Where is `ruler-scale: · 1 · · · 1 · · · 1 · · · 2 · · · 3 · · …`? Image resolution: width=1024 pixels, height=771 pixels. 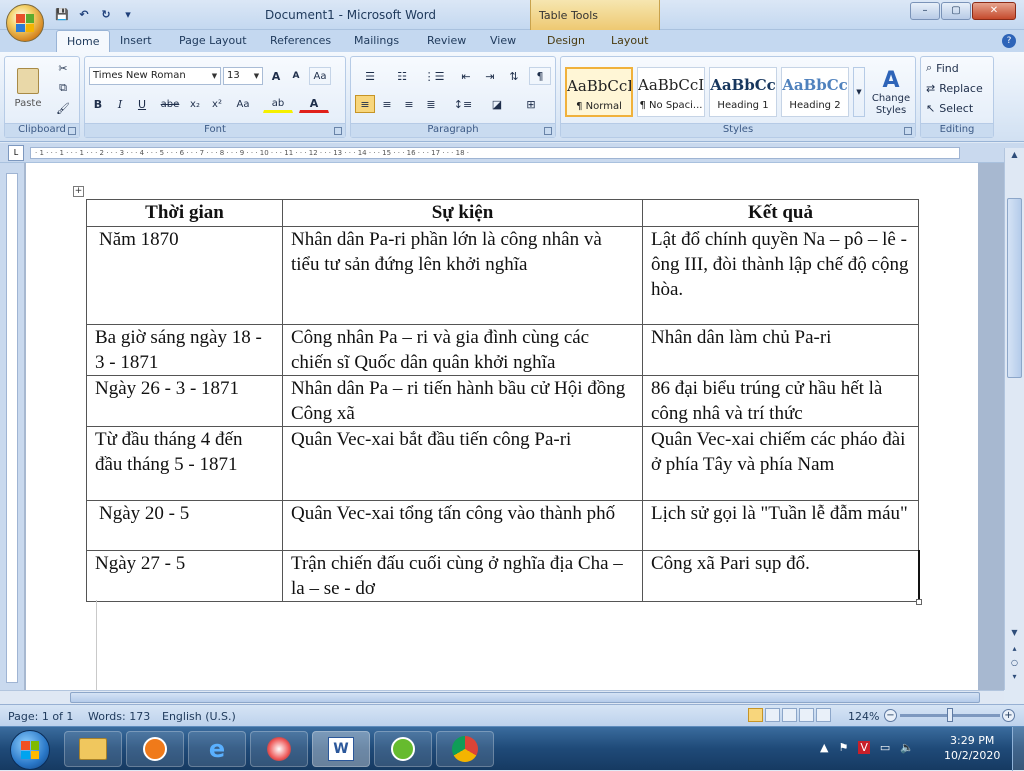
ruler-scale: · 1 · · · 1 · · · 1 · · · 2 · · · 3 · · … is located at coordinates (495, 153).